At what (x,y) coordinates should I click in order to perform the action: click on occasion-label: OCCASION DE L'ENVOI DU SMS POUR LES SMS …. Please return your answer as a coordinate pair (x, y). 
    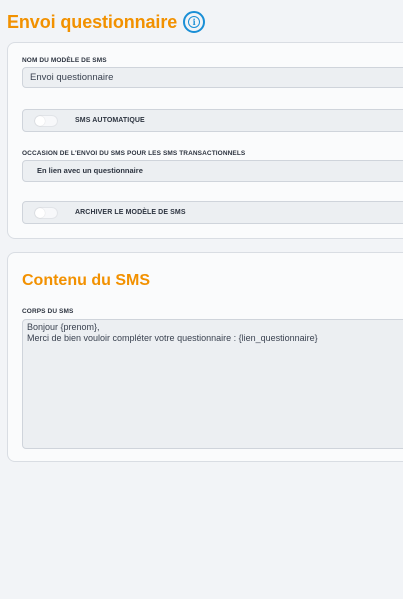
    Looking at the image, I should click on (134, 153).